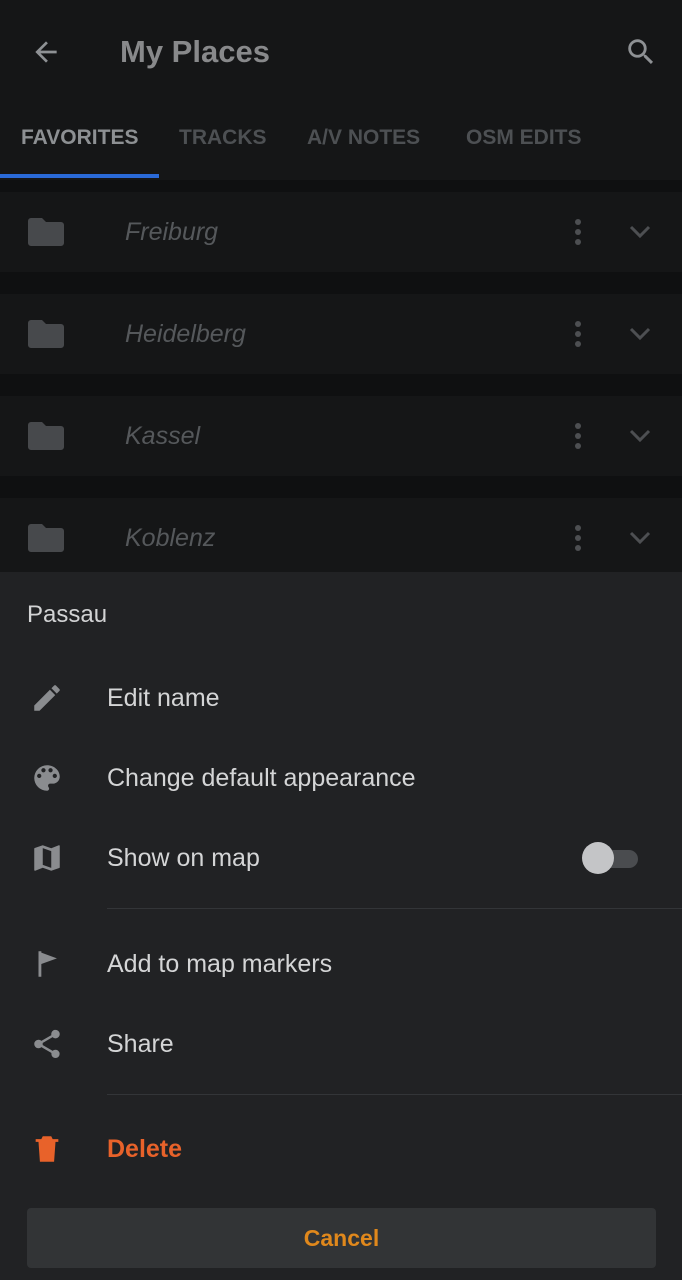 The height and width of the screenshot is (1280, 682). Describe the element at coordinates (47, 858) in the screenshot. I see `map-icon` at that location.